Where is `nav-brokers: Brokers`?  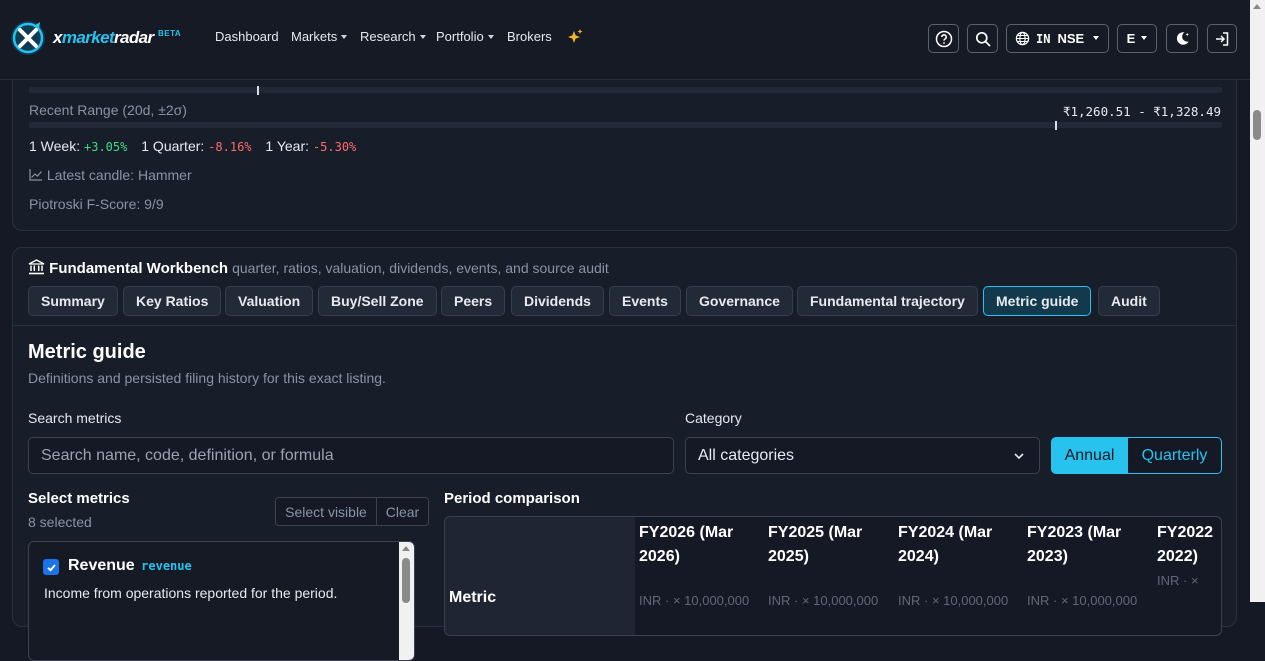
nav-brokers: Brokers is located at coordinates (529, 36).